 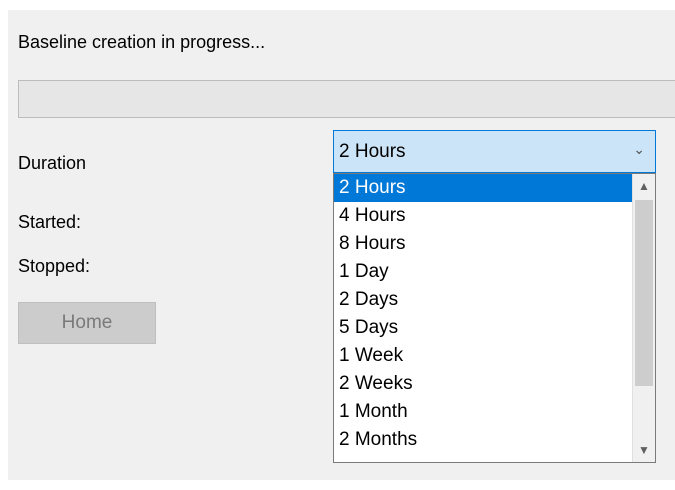 I want to click on duration-option: 1 Day, so click(x=483, y=272).